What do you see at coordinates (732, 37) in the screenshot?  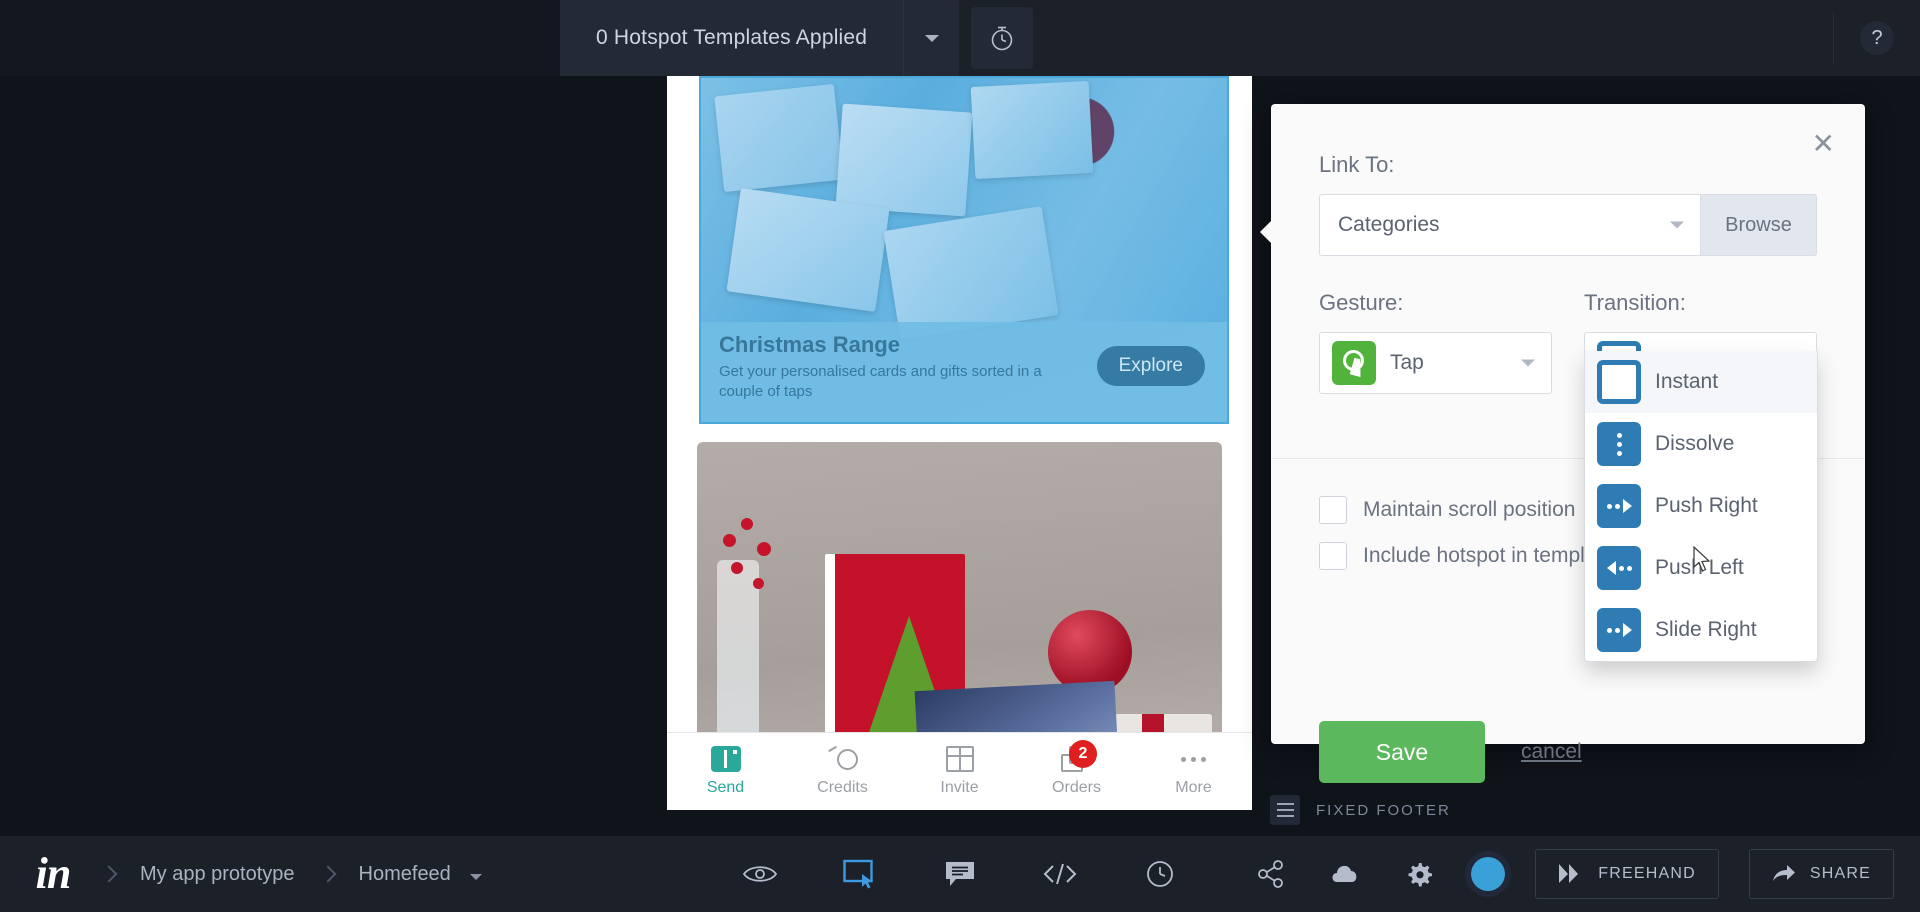 I see `hotspot-templates-label: 0 Hotspot Templates Applied` at bounding box center [732, 37].